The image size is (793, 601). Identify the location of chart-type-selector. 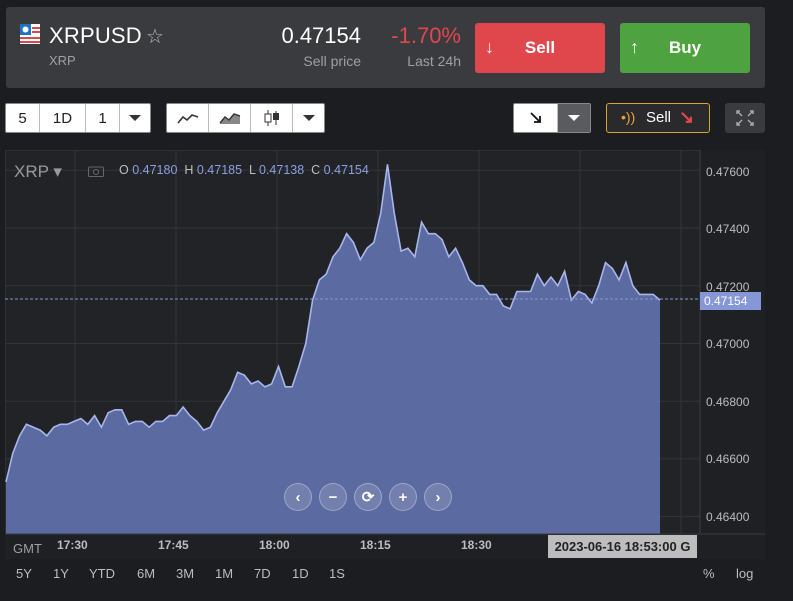
(245, 118).